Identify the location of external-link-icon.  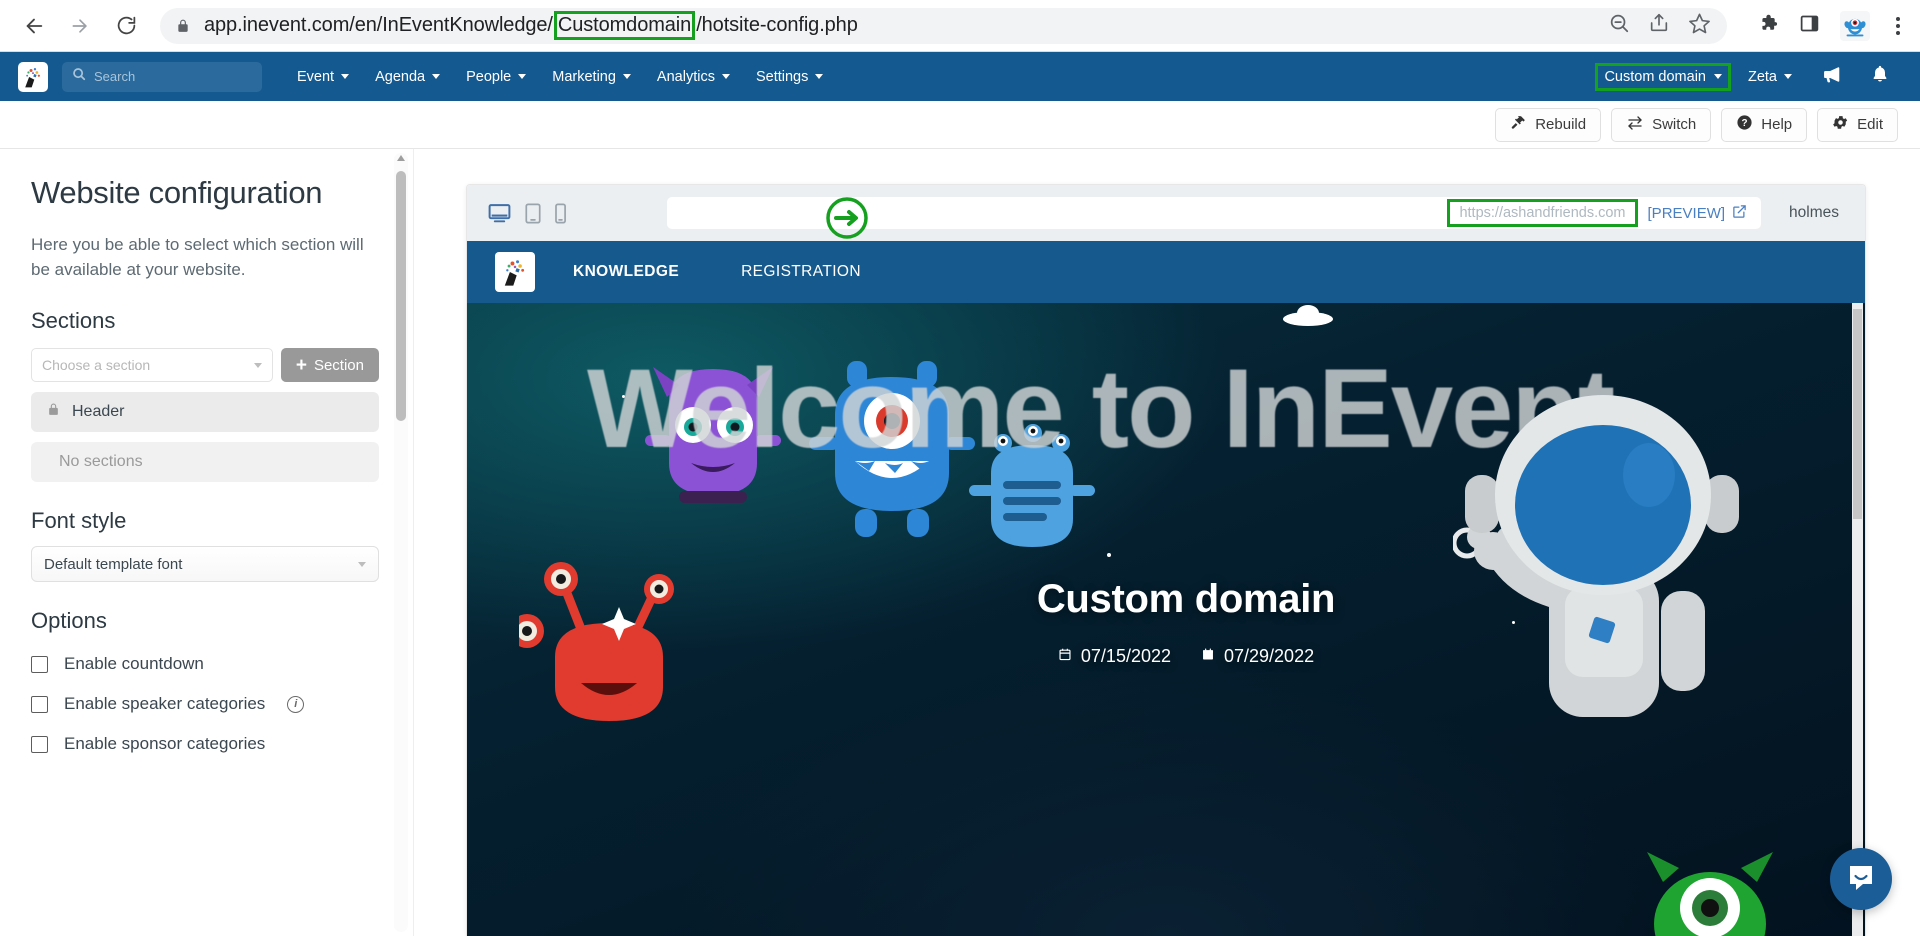
(1739, 213).